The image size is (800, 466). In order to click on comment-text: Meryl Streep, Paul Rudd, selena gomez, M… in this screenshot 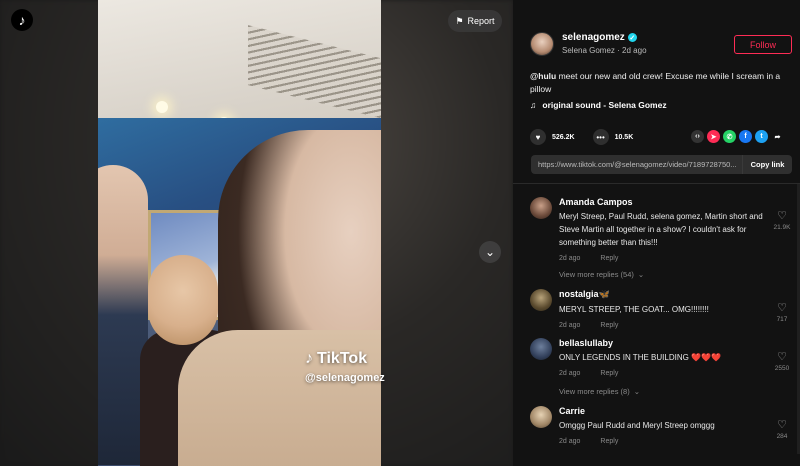, I will do `click(661, 229)`.